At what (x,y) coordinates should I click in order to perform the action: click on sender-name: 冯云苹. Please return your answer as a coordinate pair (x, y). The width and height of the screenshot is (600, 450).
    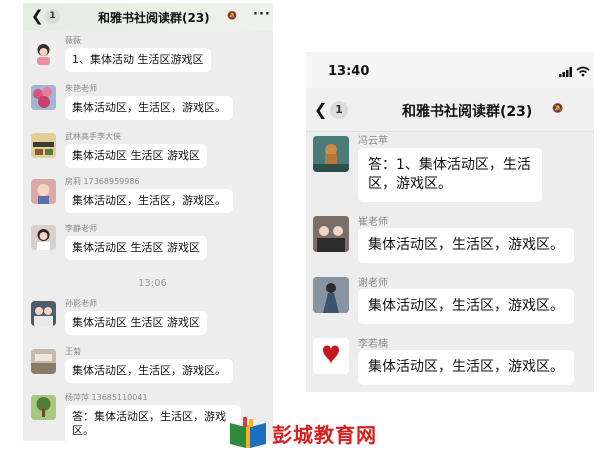
    Looking at the image, I should click on (373, 141).